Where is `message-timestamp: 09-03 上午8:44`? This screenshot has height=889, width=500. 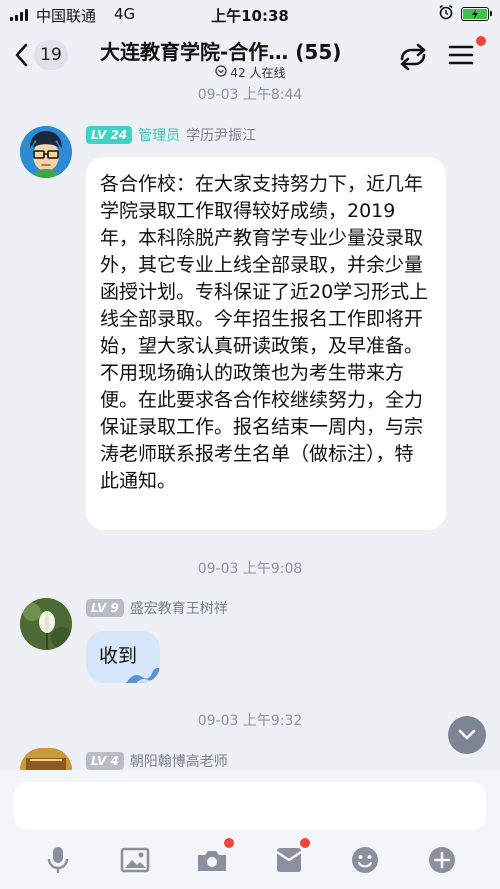
message-timestamp: 09-03 上午8:44 is located at coordinates (250, 95).